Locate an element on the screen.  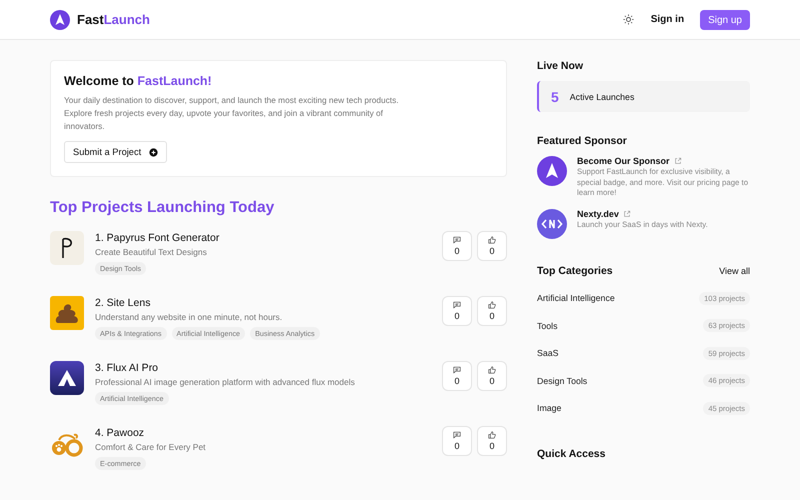
project-title: 1. Papyrus Font Generator is located at coordinates (268, 238).